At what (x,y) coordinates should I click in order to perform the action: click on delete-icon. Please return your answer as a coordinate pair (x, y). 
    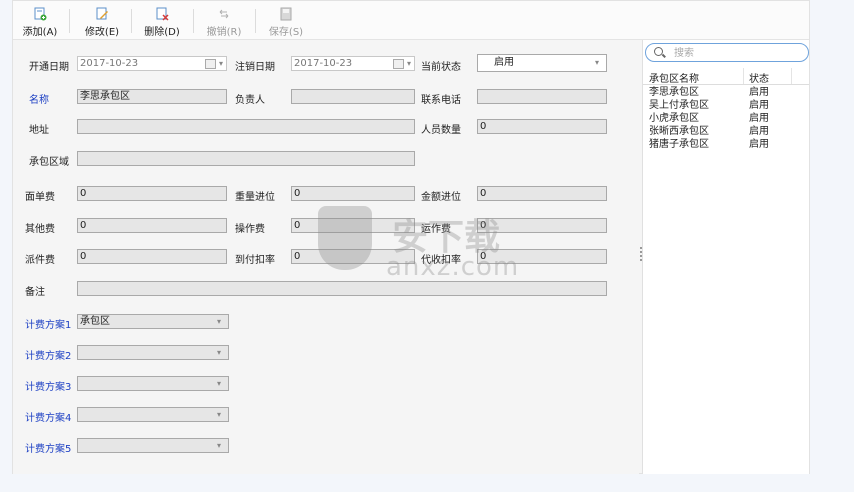
    Looking at the image, I should click on (162, 14).